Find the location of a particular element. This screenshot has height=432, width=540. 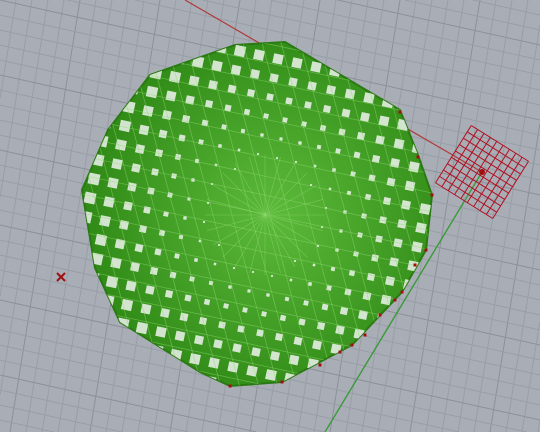

origin-point-icon is located at coordinates (482, 172).